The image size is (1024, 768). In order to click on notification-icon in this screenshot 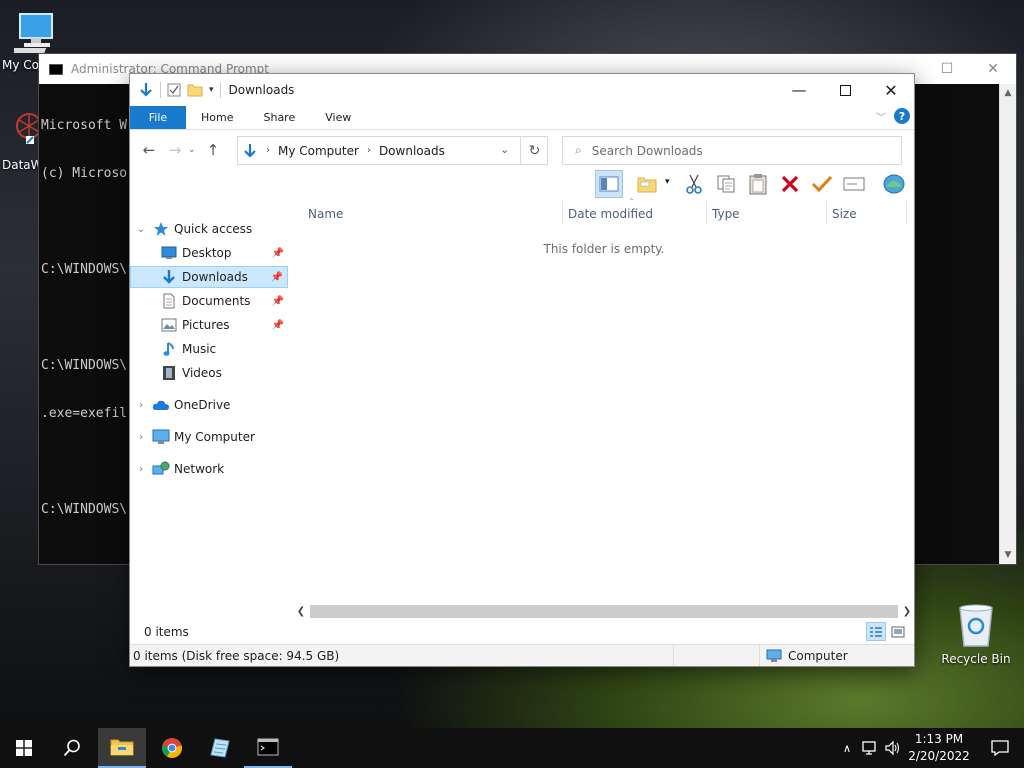, I will do `click(1000, 748)`.